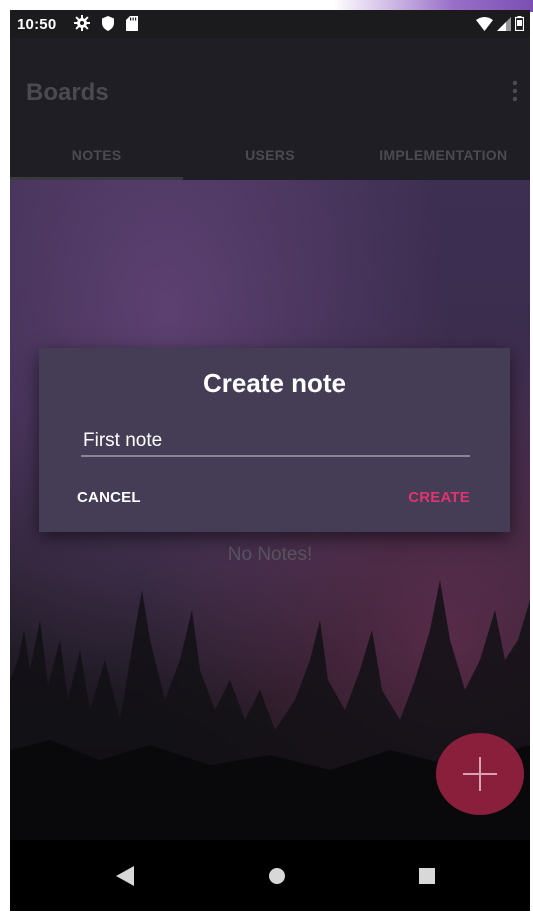 The width and height of the screenshot is (533, 913). I want to click on empty-notes-message: No Notes!, so click(270, 554).